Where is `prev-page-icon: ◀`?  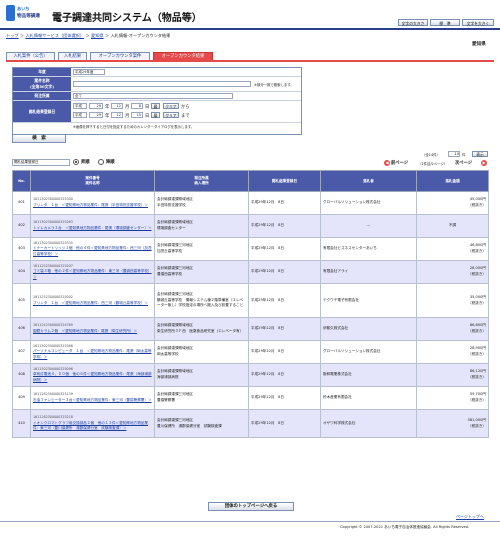 prev-page-icon: ◀ is located at coordinates (387, 163).